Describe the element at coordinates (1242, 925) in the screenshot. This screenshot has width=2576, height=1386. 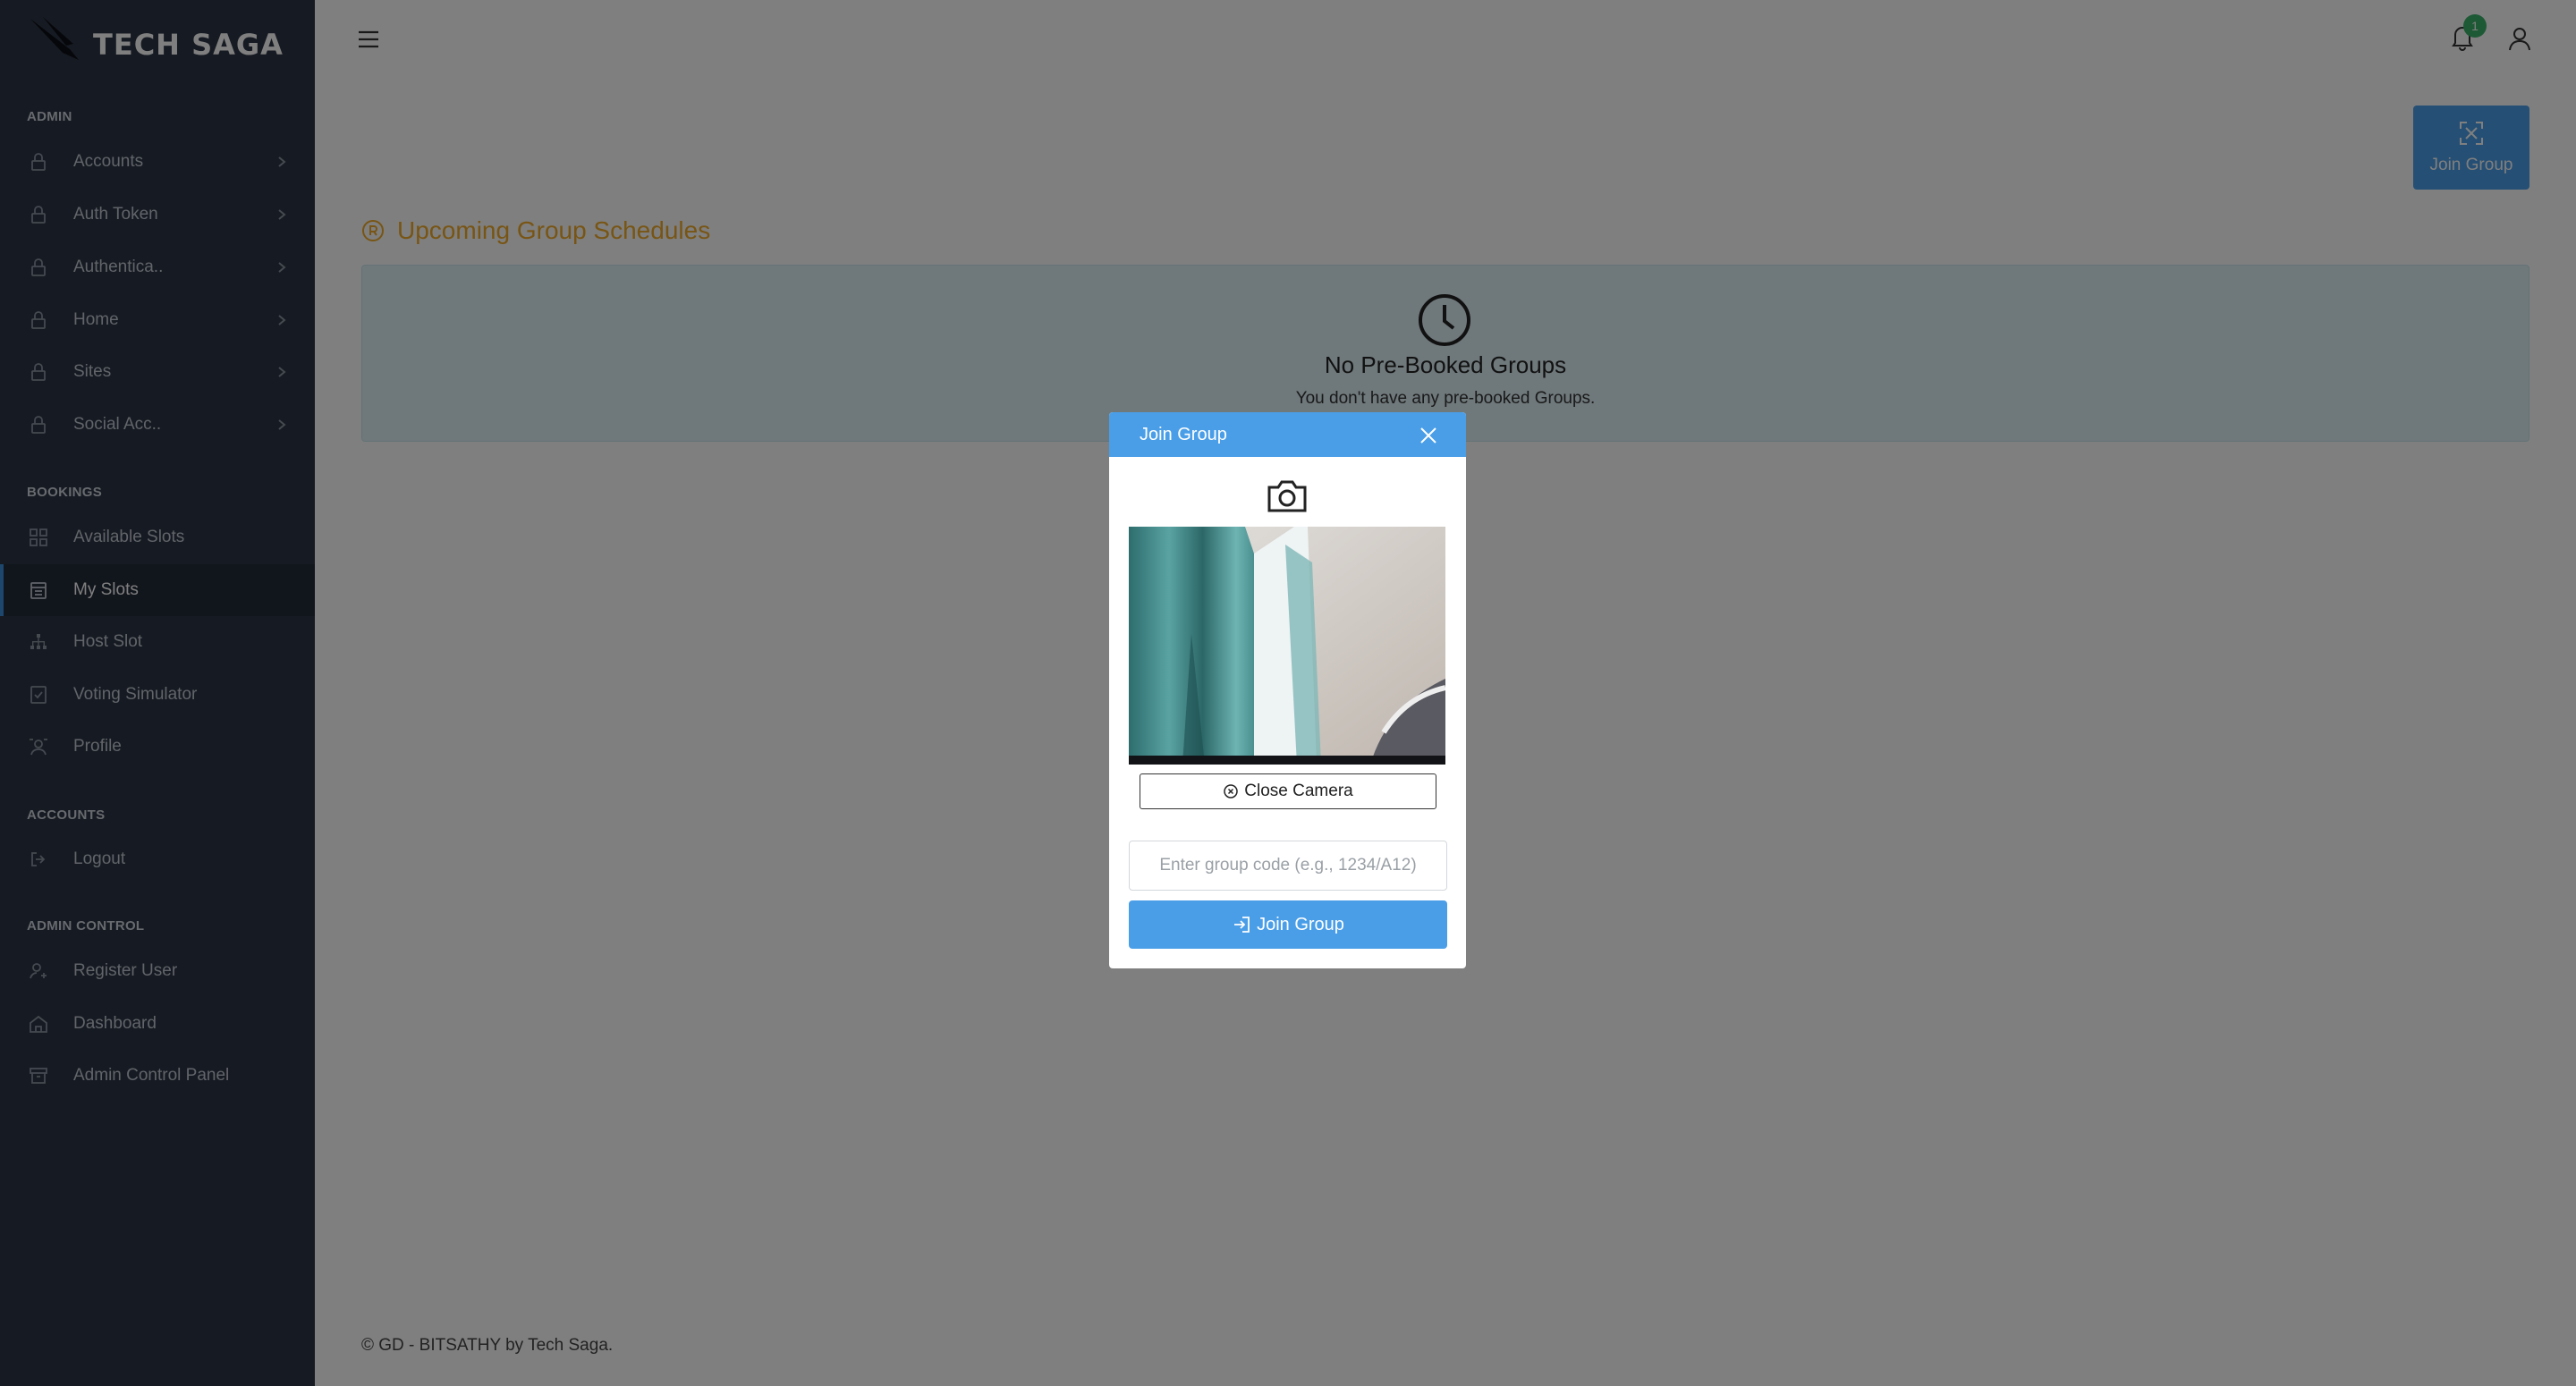
I see `sign-in-icon` at that location.